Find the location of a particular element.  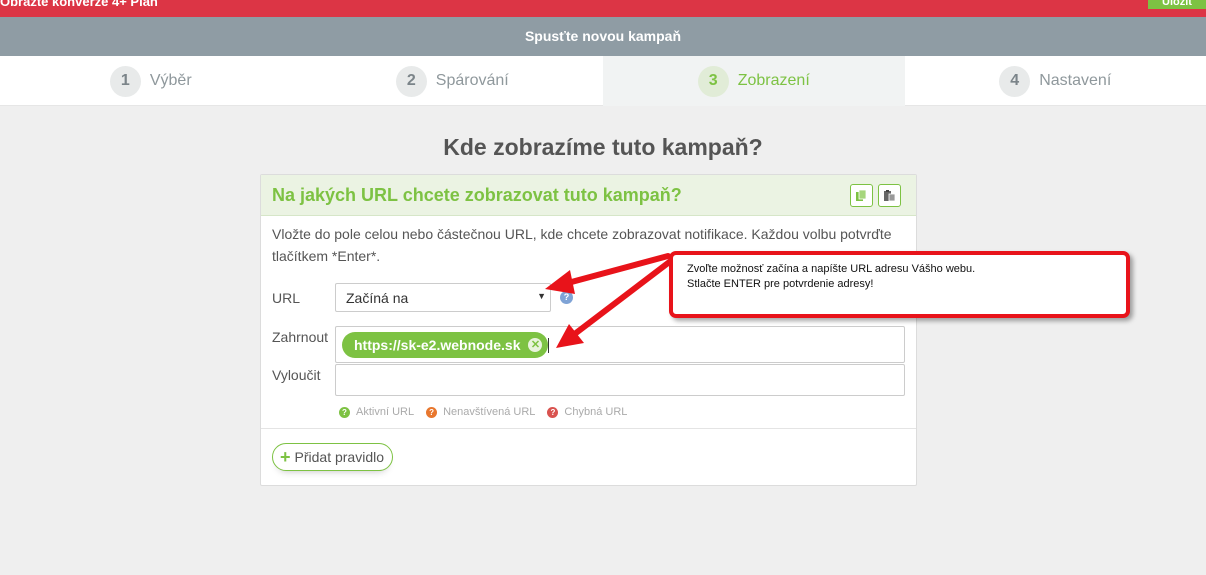

paste-icon is located at coordinates (890, 196).